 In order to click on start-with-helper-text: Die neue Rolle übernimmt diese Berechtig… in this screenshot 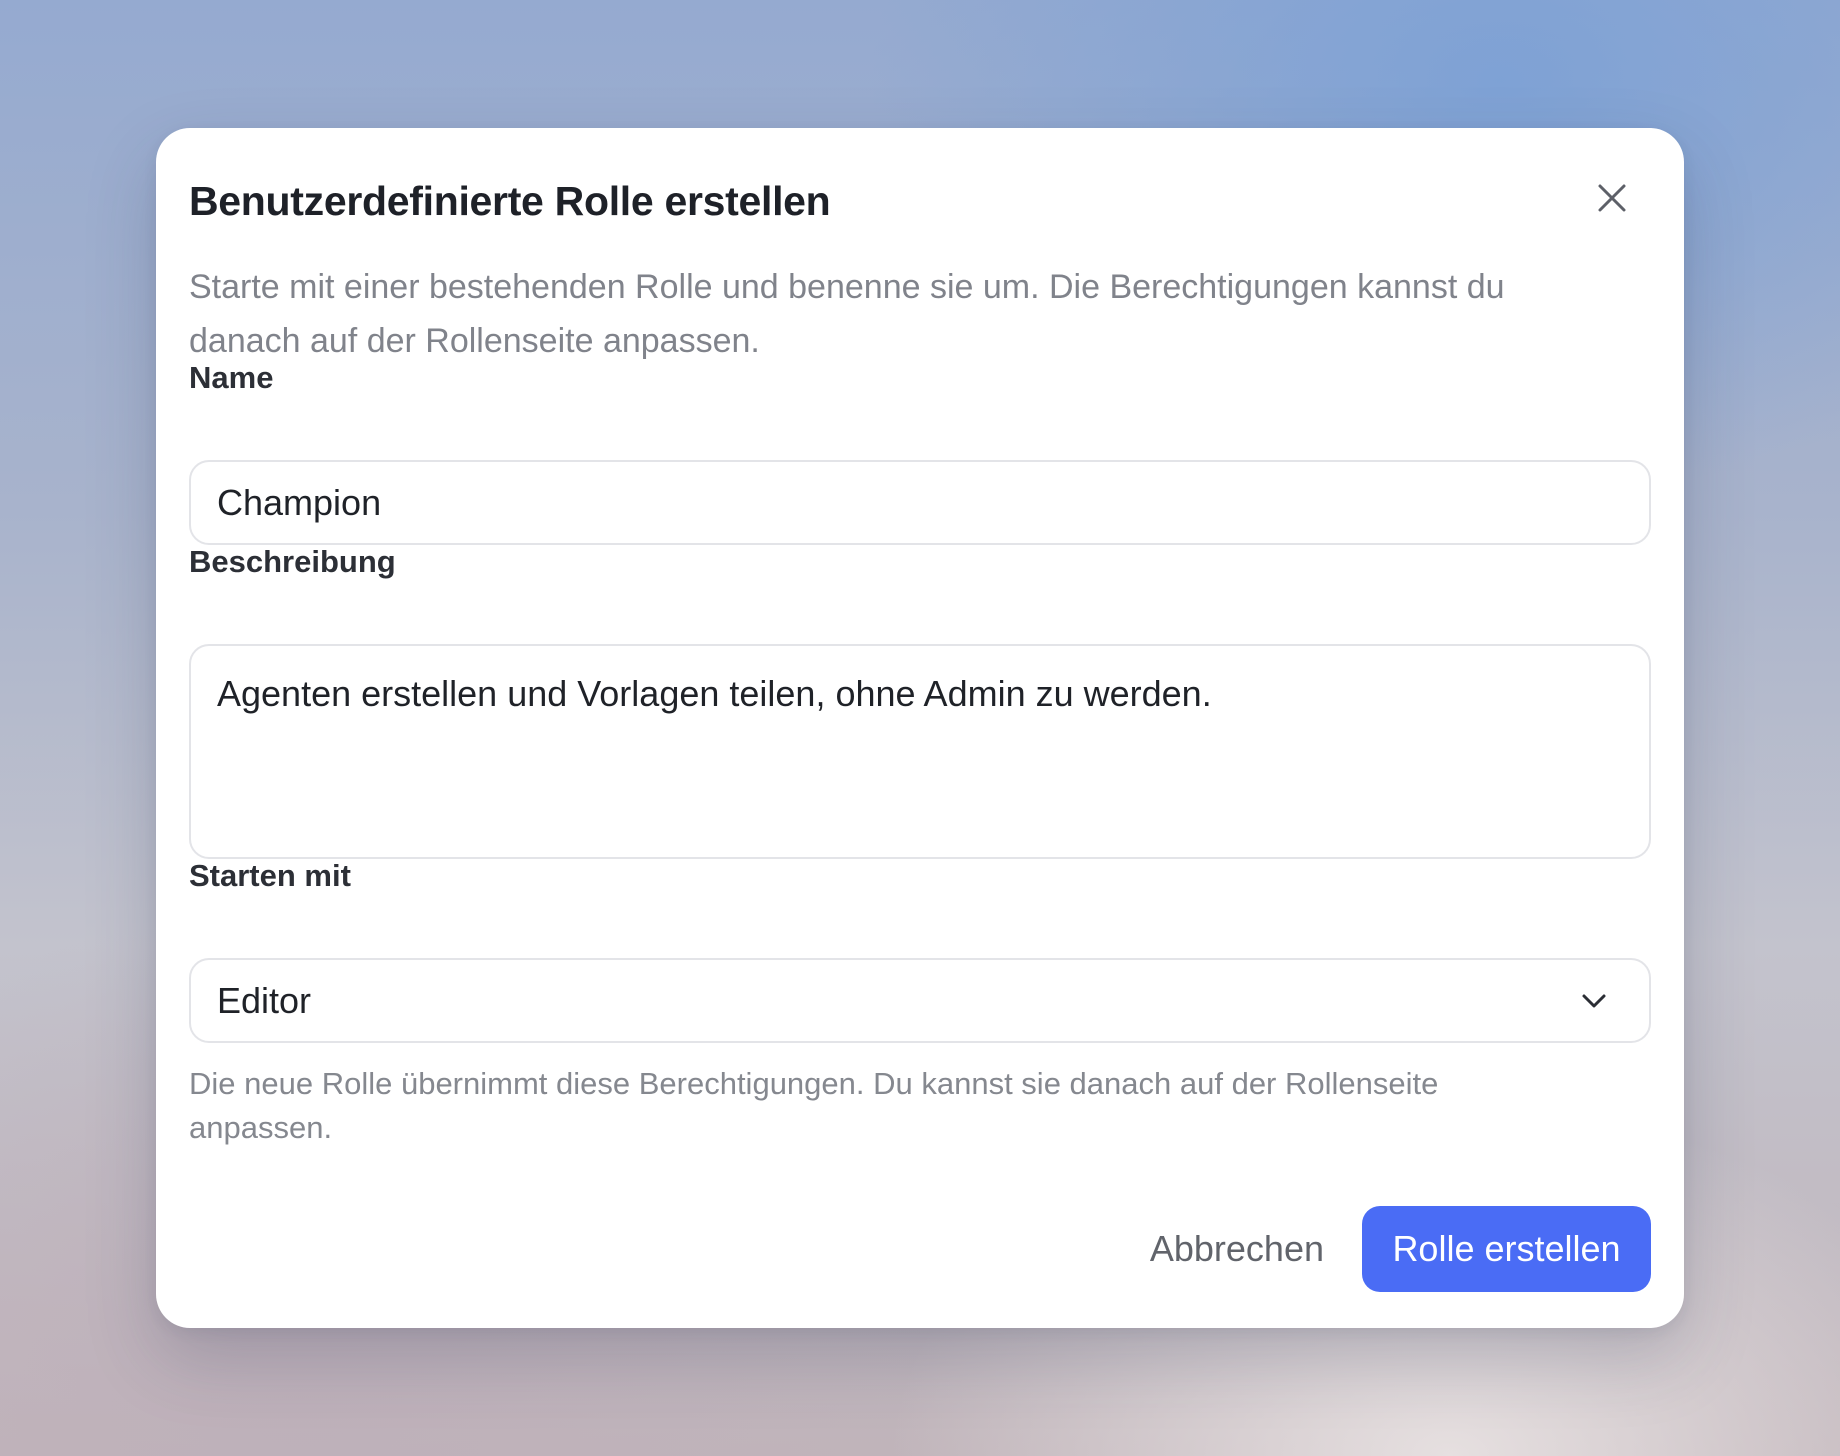, I will do `click(814, 1105)`.